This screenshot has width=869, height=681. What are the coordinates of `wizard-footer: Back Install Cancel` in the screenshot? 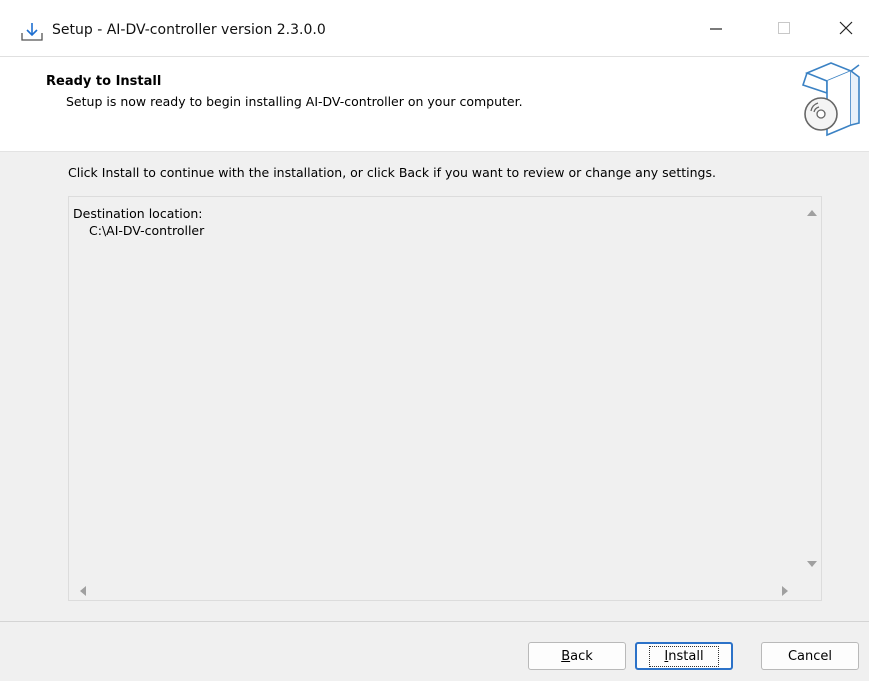 It's located at (434, 651).